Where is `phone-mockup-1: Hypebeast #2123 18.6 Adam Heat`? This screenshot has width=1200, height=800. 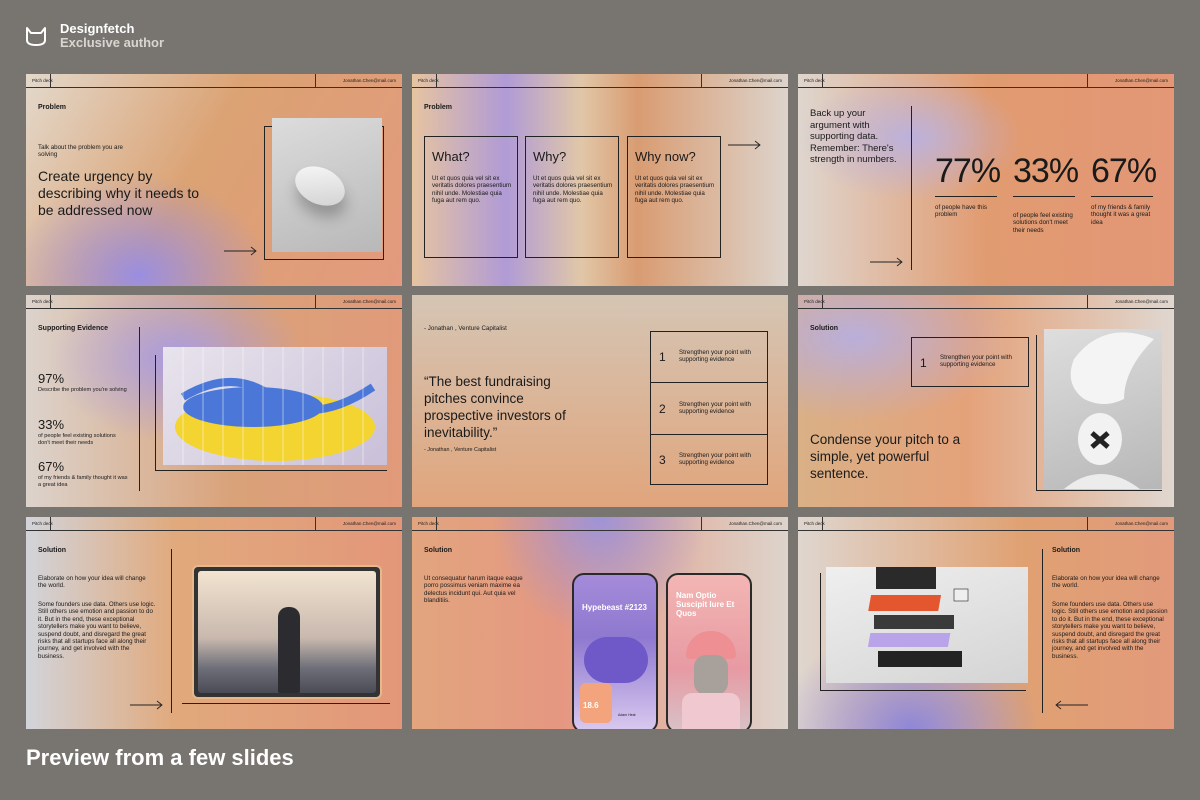
phone-mockup-1: Hypebeast #2123 18.6 Adam Heat is located at coordinates (615, 651).